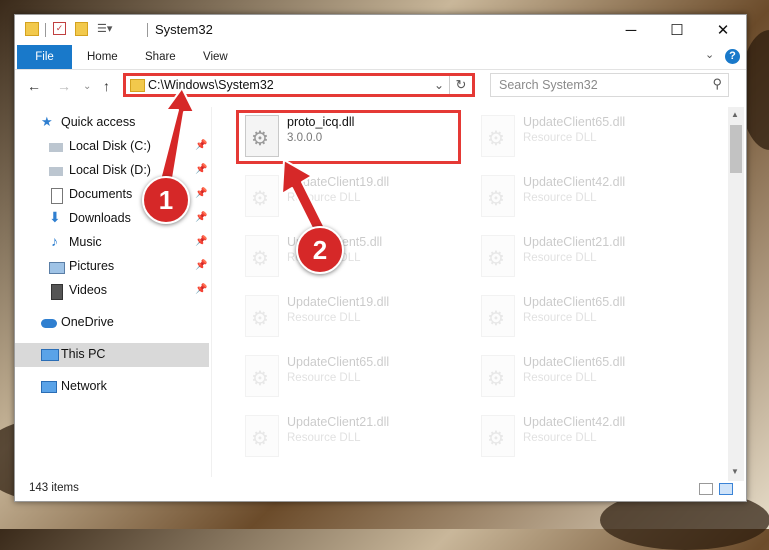 Image resolution: width=769 pixels, height=550 pixels. Describe the element at coordinates (166, 200) in the screenshot. I see `step-badge-1: 1` at that location.